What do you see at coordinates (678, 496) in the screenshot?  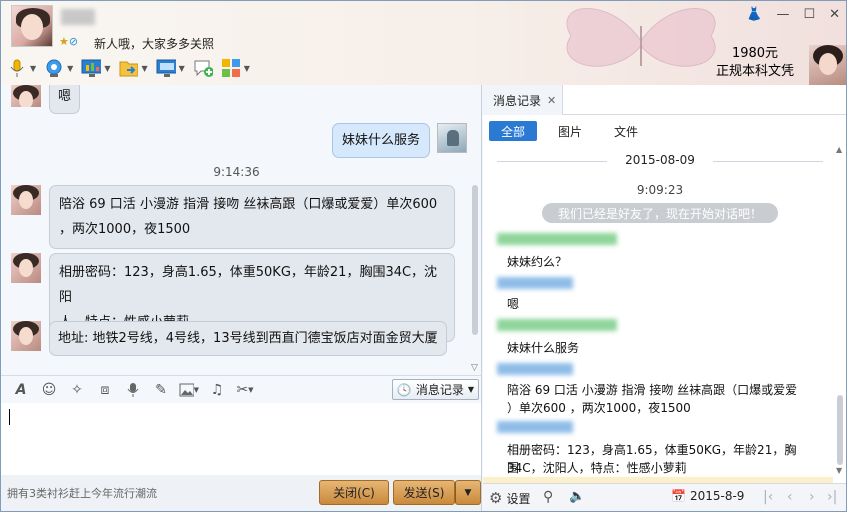 I see `calendar-icon: 📅` at bounding box center [678, 496].